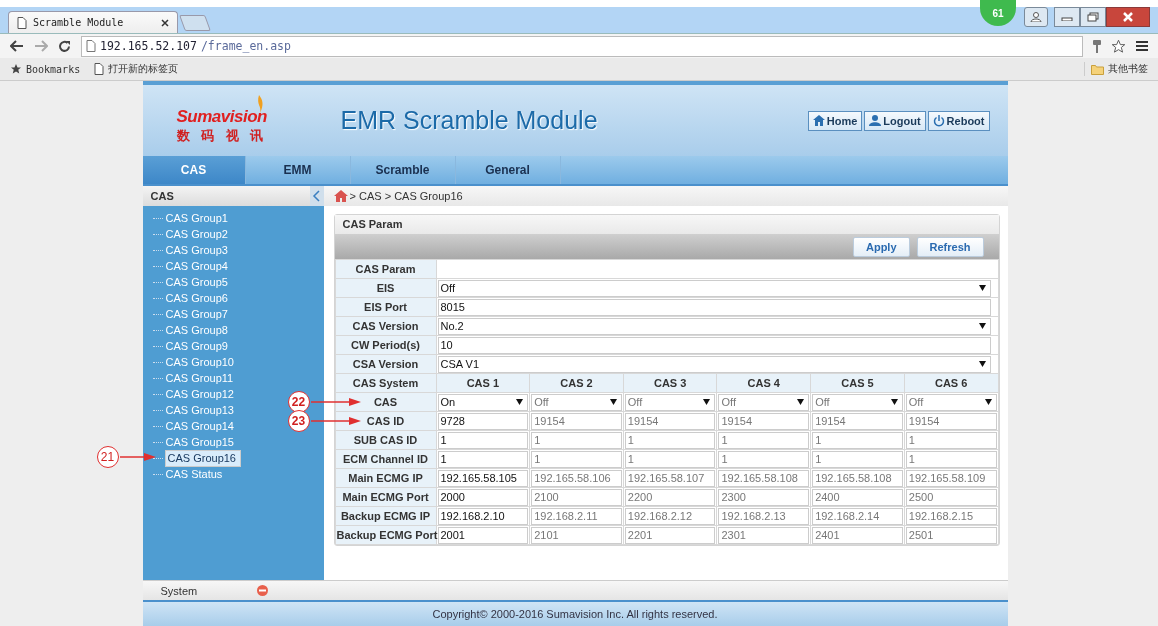  I want to click on system-label: System, so click(179, 590).